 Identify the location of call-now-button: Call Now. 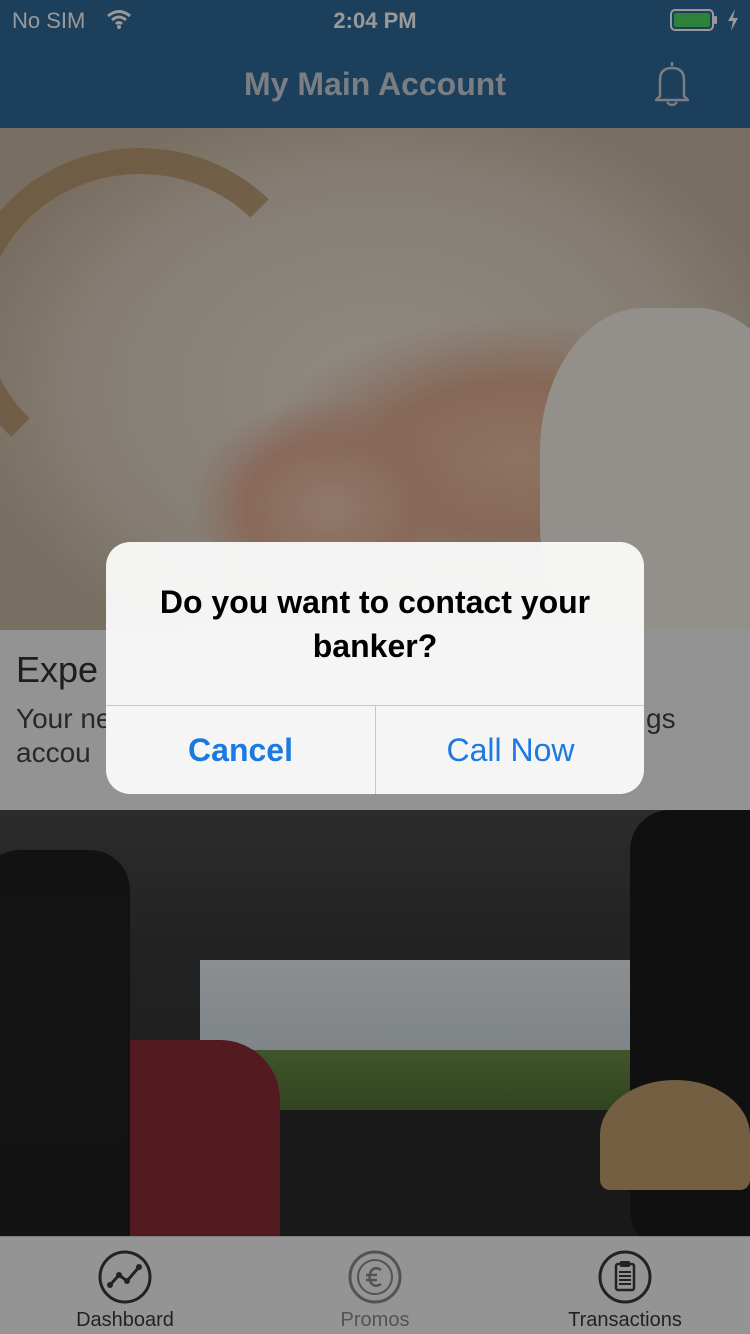
(510, 750).